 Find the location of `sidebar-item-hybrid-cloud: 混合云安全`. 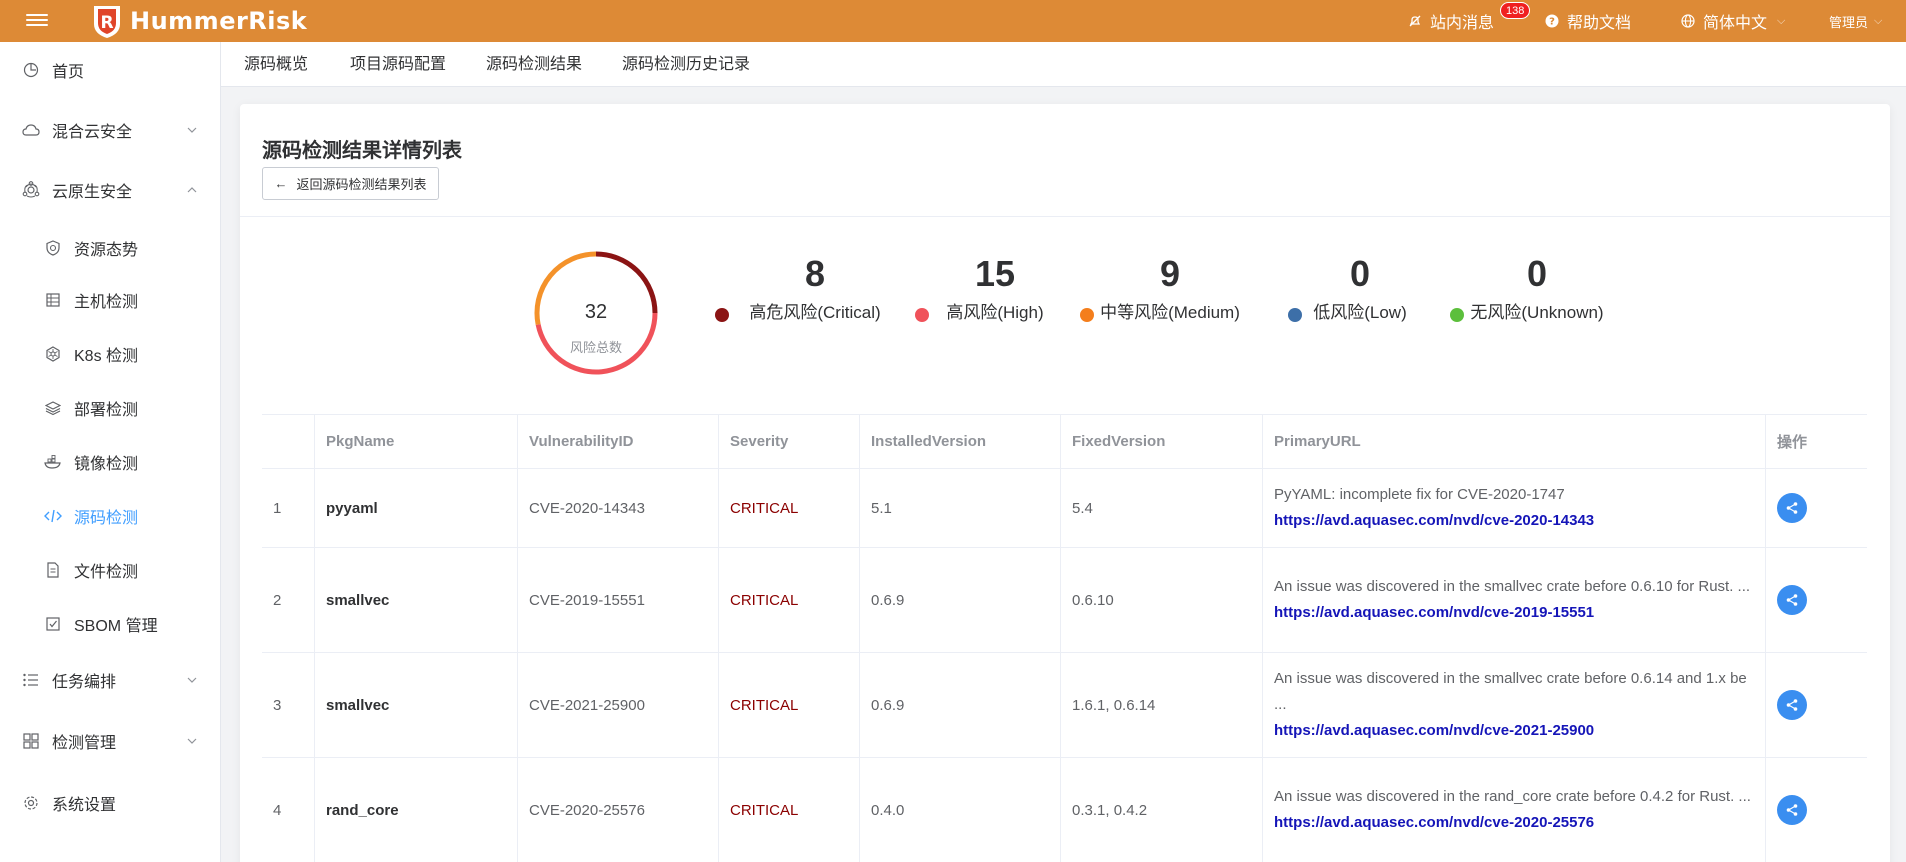

sidebar-item-hybrid-cloud: 混合云安全 is located at coordinates (110, 130).